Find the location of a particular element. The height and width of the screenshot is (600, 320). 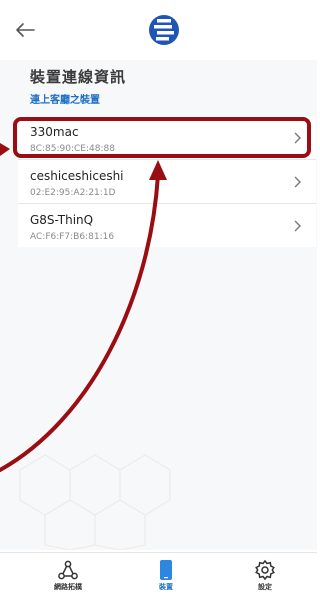

top-bar is located at coordinates (158, 30).